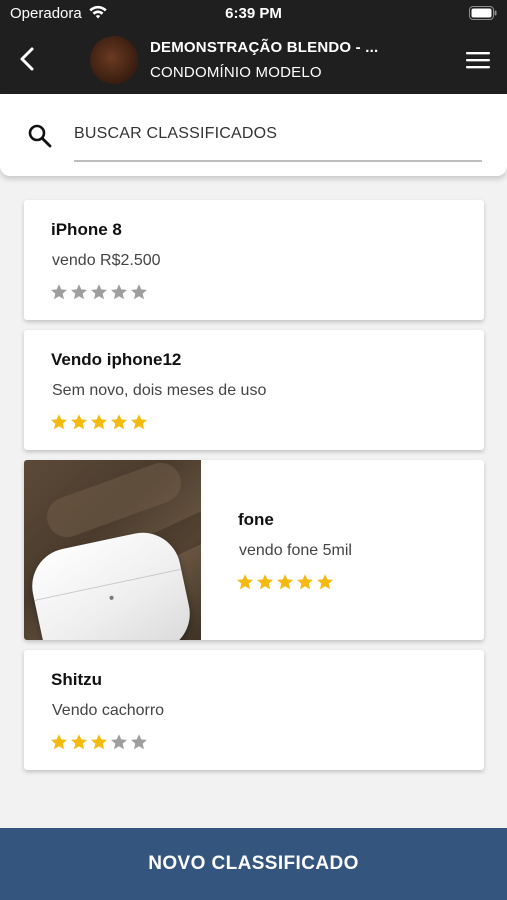 The height and width of the screenshot is (900, 507). Describe the element at coordinates (159, 390) in the screenshot. I see `listing-description: Sem novo, dois meses de uso` at that location.